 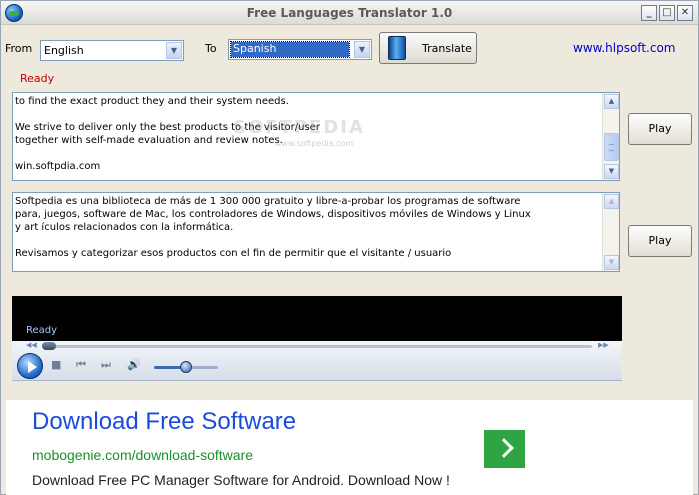 I want to click on title-bar: Free Languages Translator 1.0 _ □ ✕, so click(x=349, y=13).